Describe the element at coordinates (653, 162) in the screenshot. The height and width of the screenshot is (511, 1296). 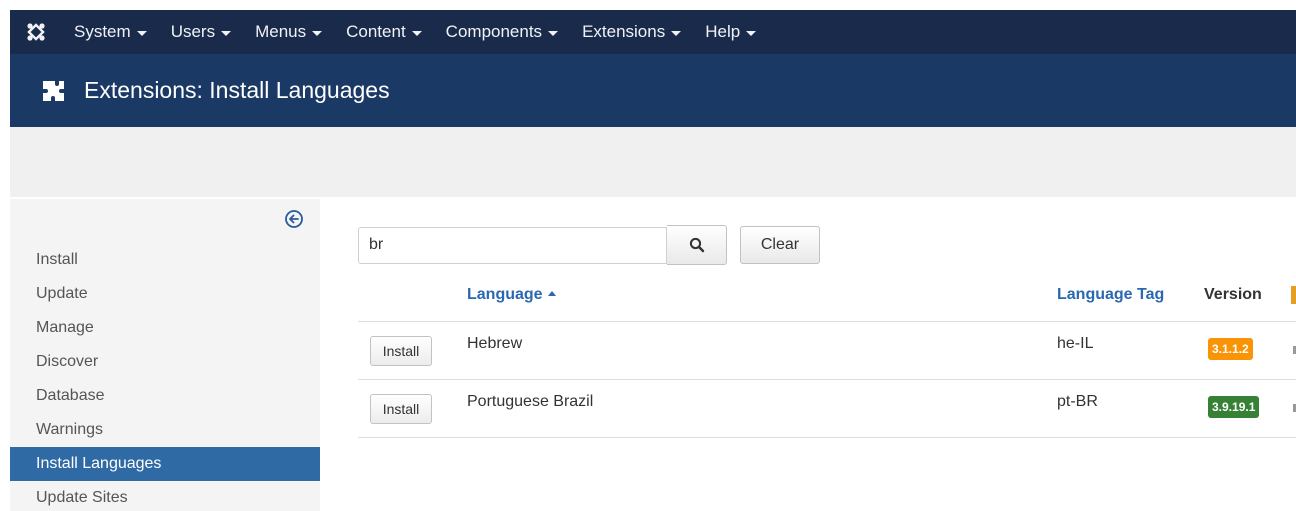
I see `toolbar` at that location.